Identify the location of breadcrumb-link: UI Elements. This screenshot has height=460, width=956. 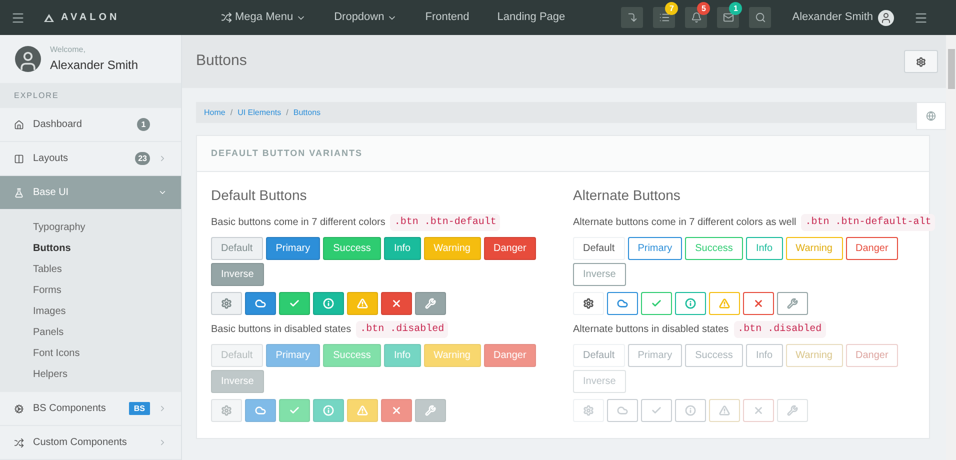
(260, 112).